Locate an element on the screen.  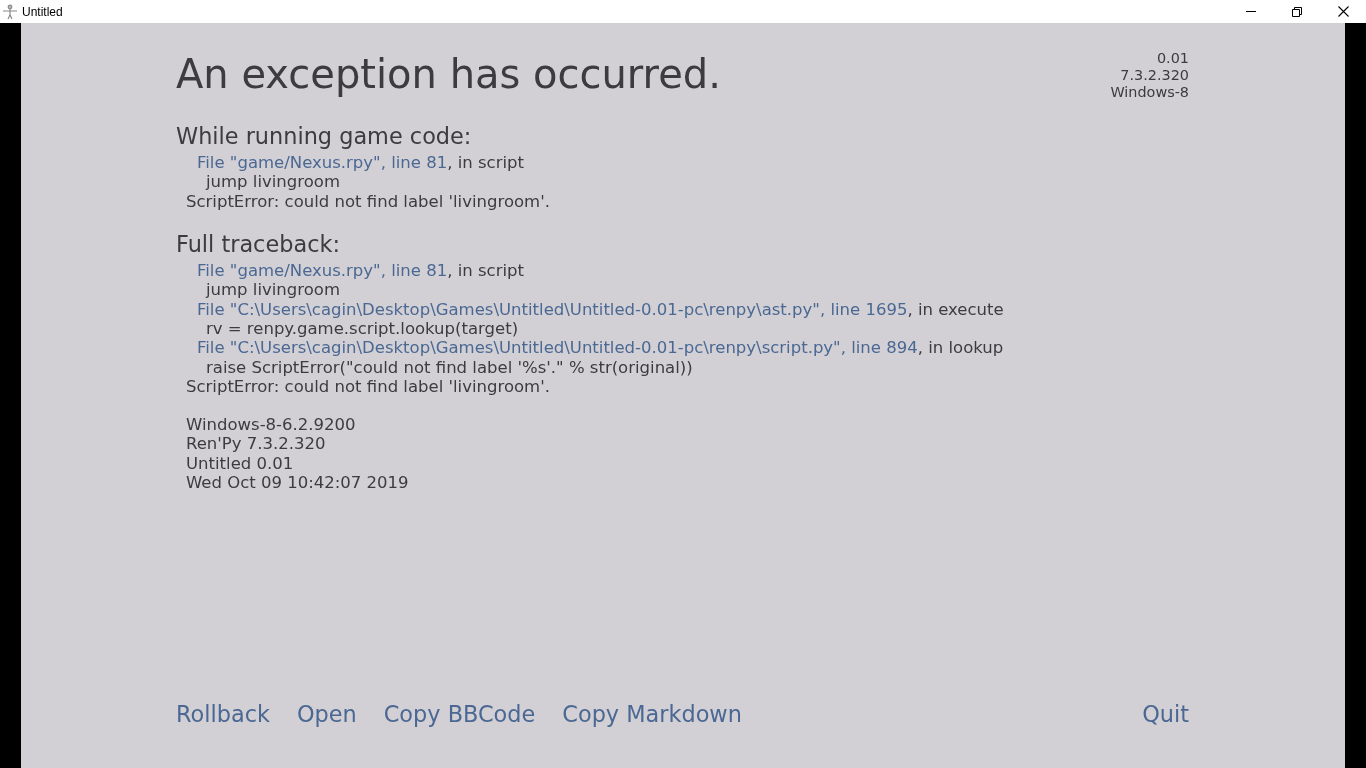
minimize-icon is located at coordinates (1251, 11).